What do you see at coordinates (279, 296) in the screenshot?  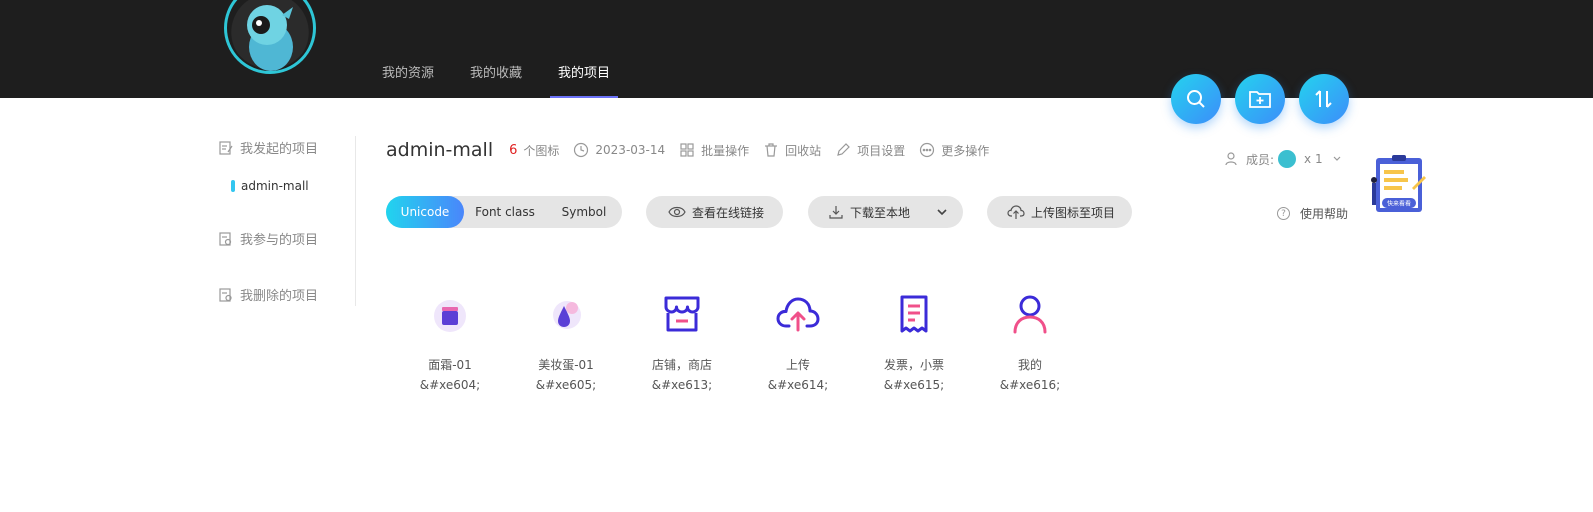 I see `sidebar-deleted-label: 我删除的项目` at bounding box center [279, 296].